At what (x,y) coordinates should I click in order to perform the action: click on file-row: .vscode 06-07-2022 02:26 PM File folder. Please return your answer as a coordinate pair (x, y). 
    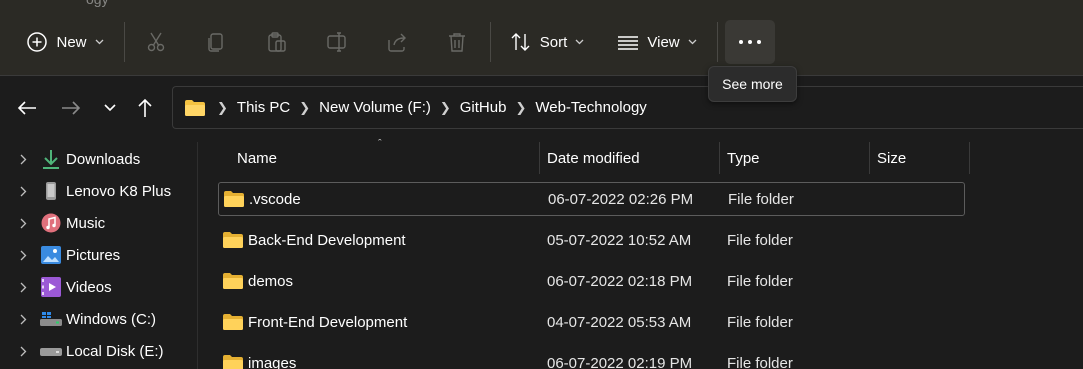
    Looking at the image, I should click on (591, 199).